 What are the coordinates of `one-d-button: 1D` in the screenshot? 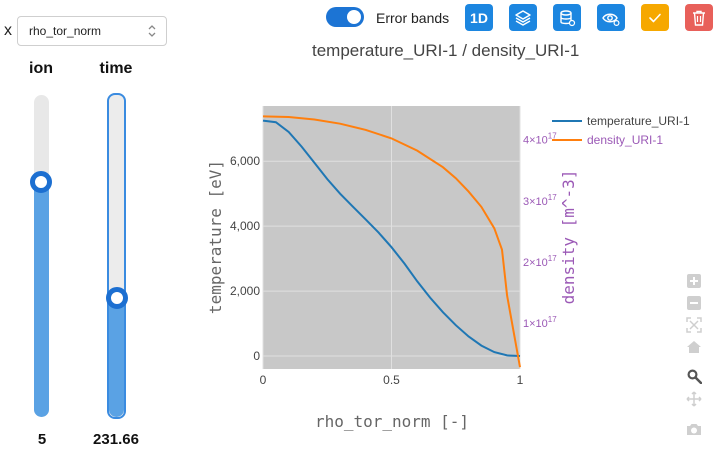 It's located at (479, 17).